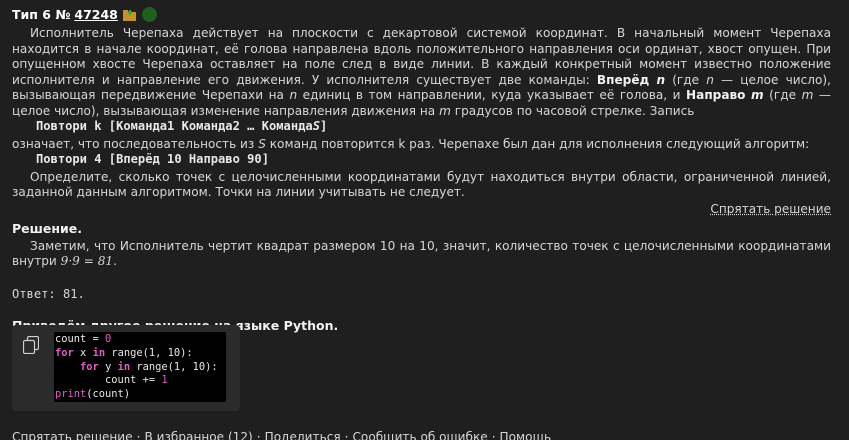 The width and height of the screenshot is (849, 440). I want to click on code-line-1: count = 0, so click(83, 339).